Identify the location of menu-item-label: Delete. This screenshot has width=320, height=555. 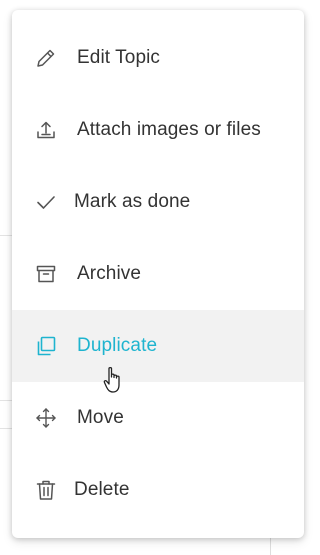
(102, 489).